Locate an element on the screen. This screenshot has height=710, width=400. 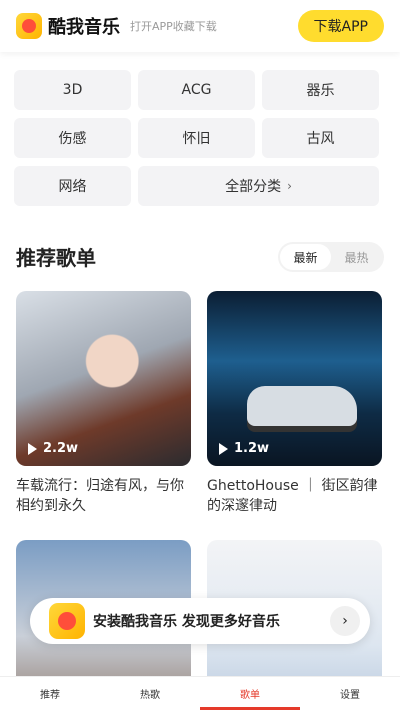
category-instrumental: 器乐 is located at coordinates (320, 90).